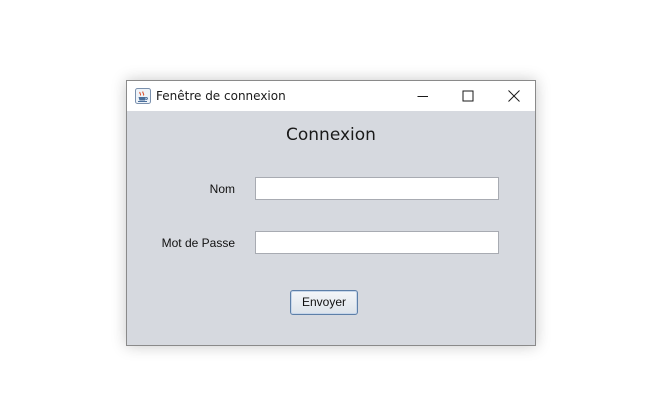 The width and height of the screenshot is (659, 419). What do you see at coordinates (377, 242) in the screenshot?
I see `password-input` at bounding box center [377, 242].